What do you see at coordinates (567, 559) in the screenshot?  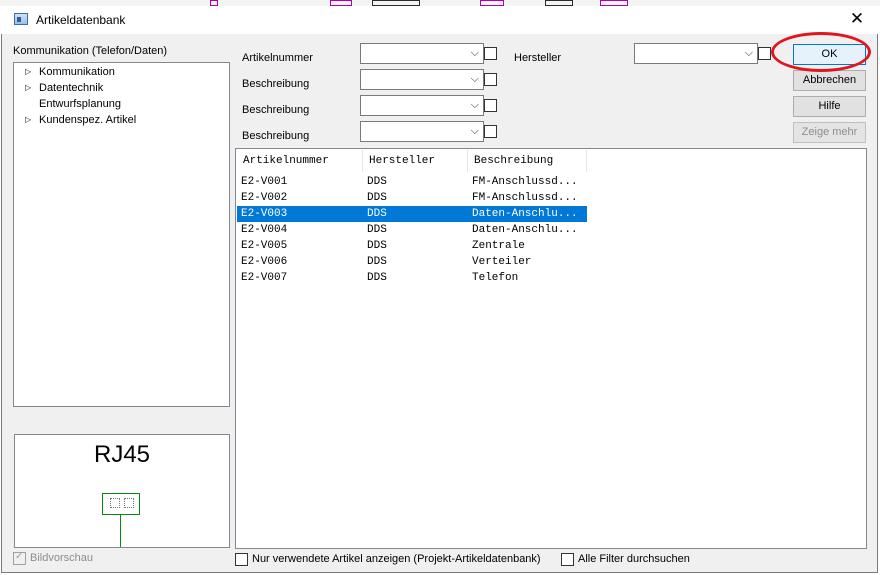 I see `alle-filter-checkbox` at bounding box center [567, 559].